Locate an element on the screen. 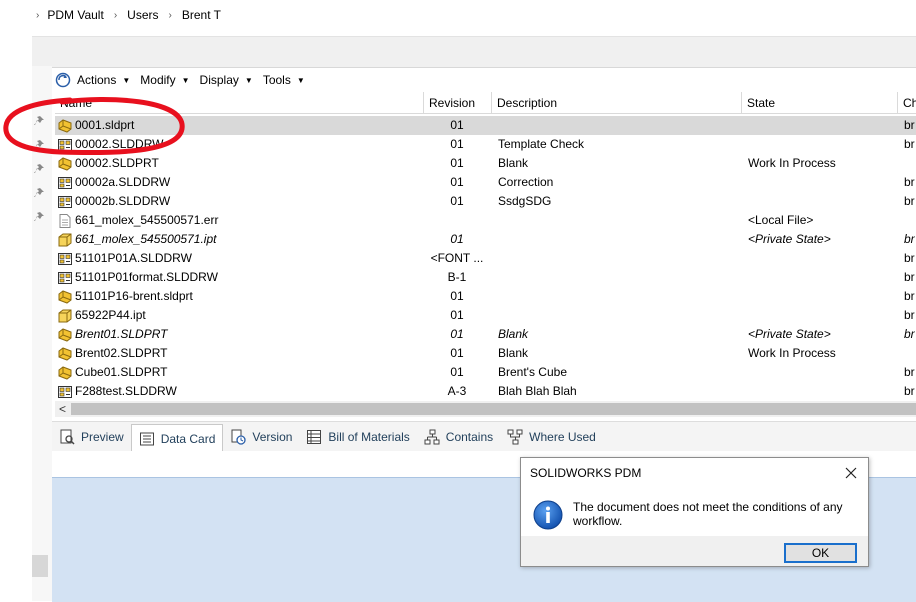  tab-label: Version is located at coordinates (272, 437).